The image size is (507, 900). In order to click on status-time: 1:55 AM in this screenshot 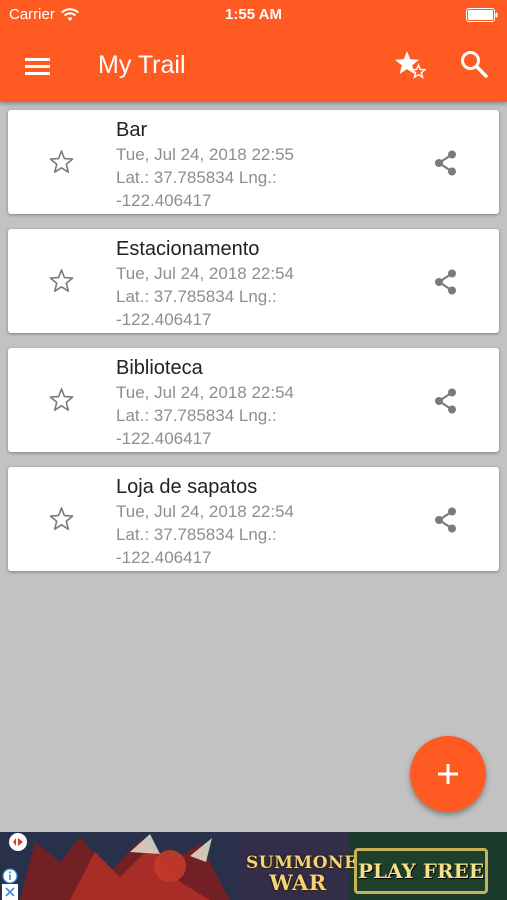, I will do `click(253, 14)`.